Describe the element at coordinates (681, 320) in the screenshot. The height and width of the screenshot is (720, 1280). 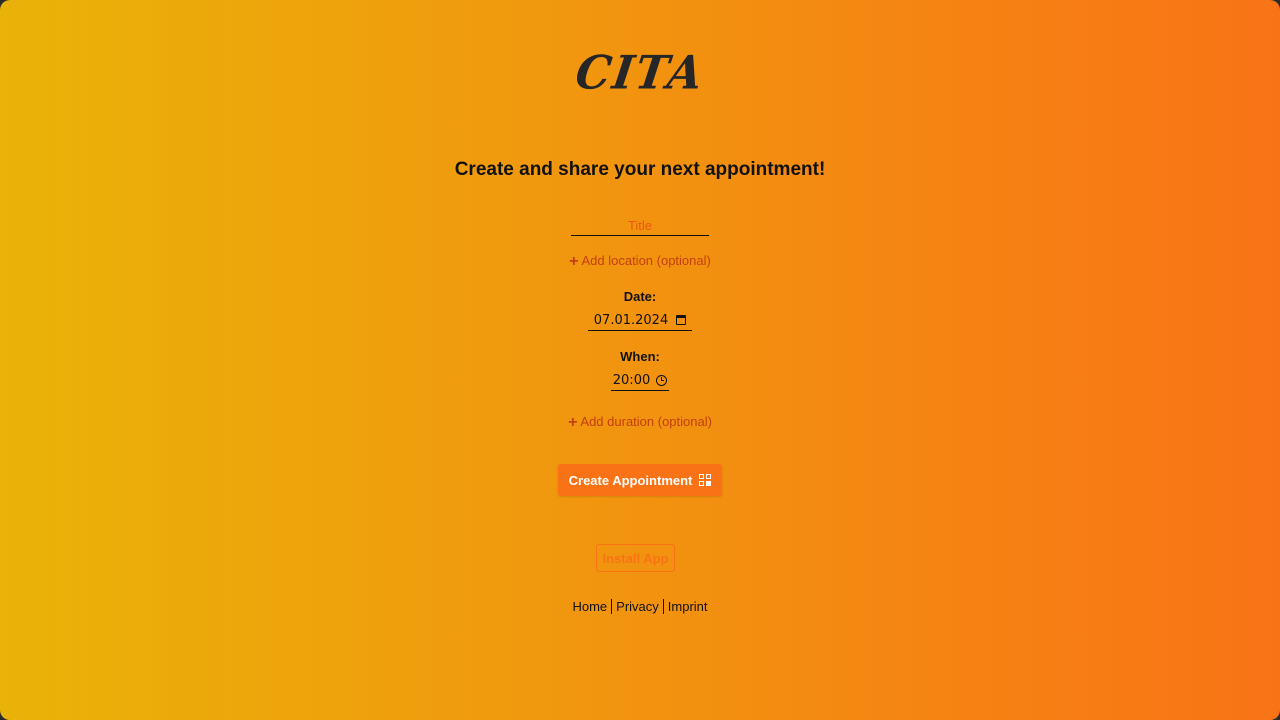
I see `calendar-icon` at that location.